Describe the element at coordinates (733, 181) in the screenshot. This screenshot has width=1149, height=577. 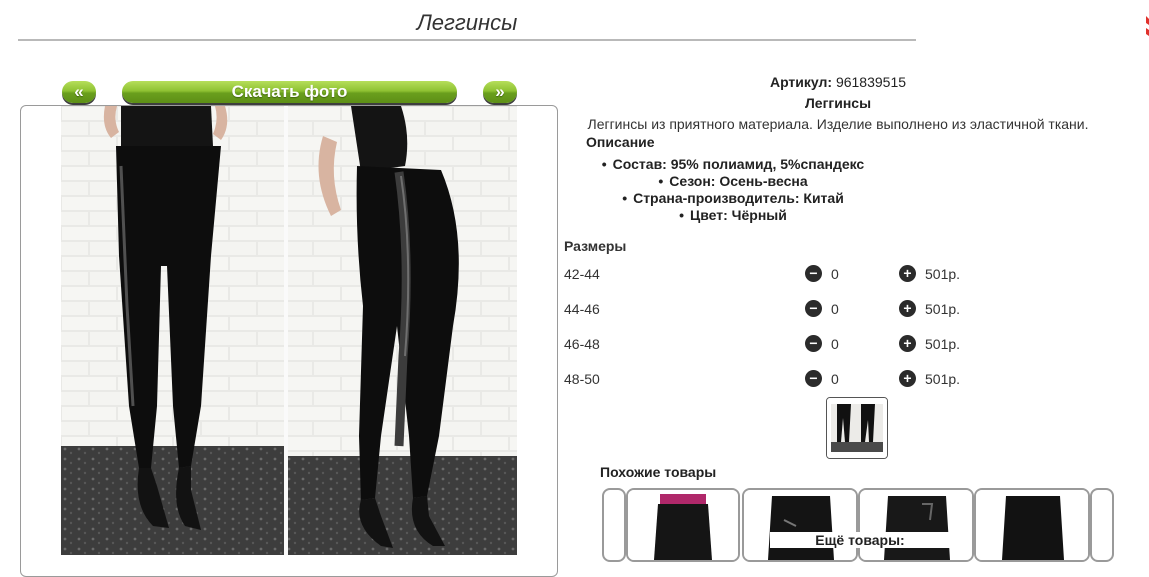
I see `property-season: Сезон: Осень-весна` at that location.